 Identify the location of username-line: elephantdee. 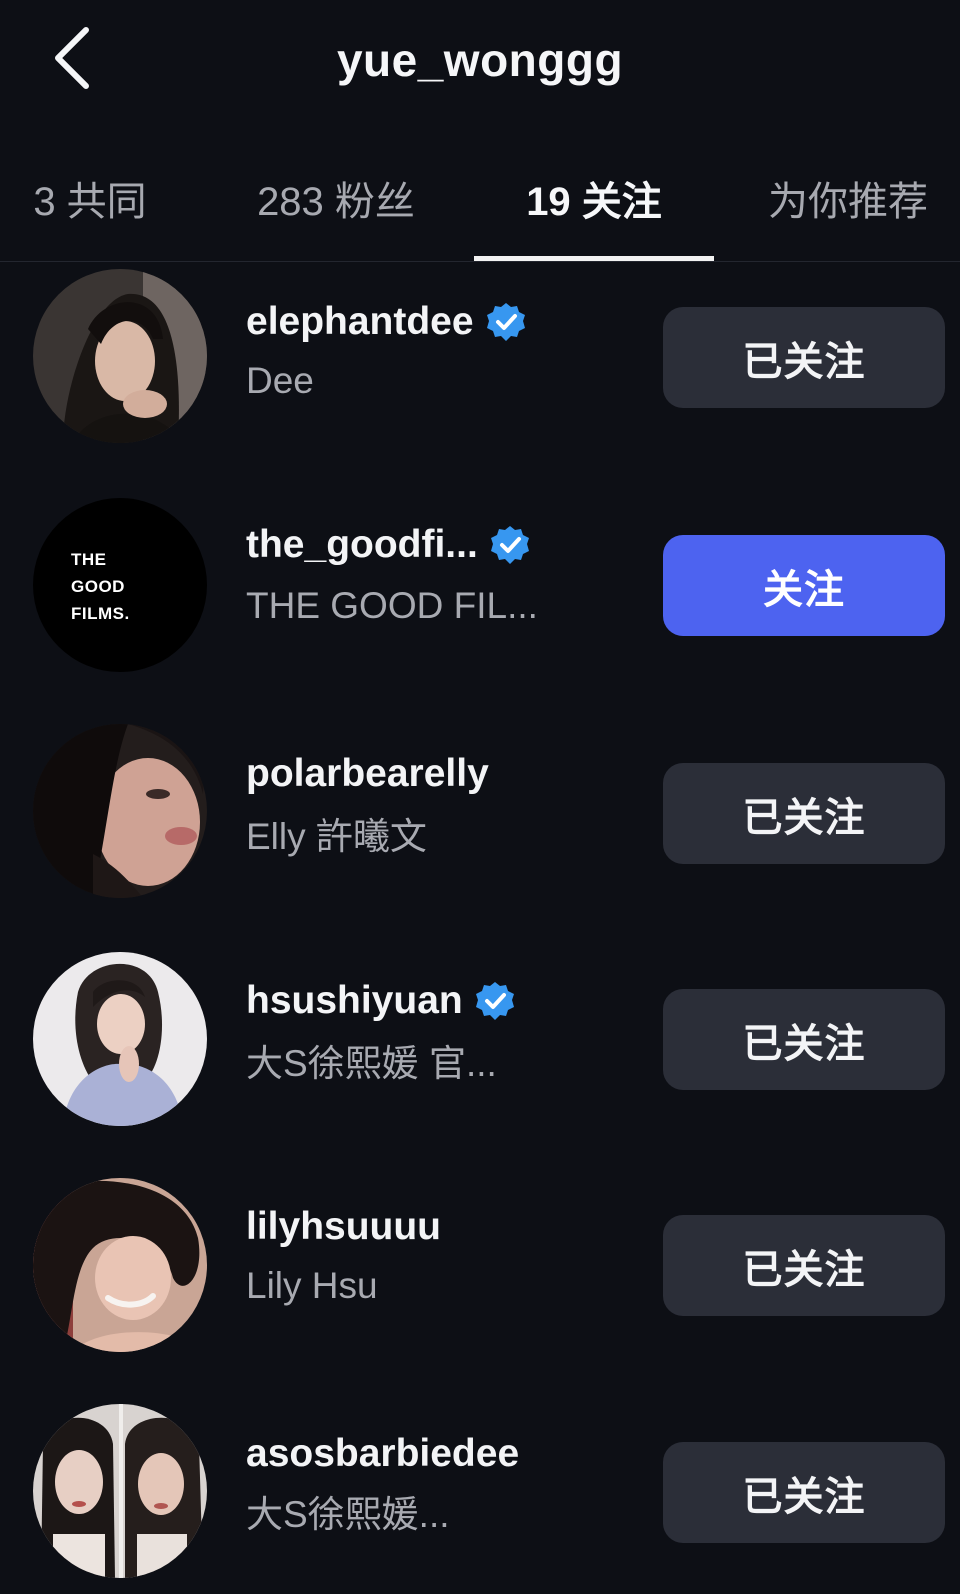
(386, 322).